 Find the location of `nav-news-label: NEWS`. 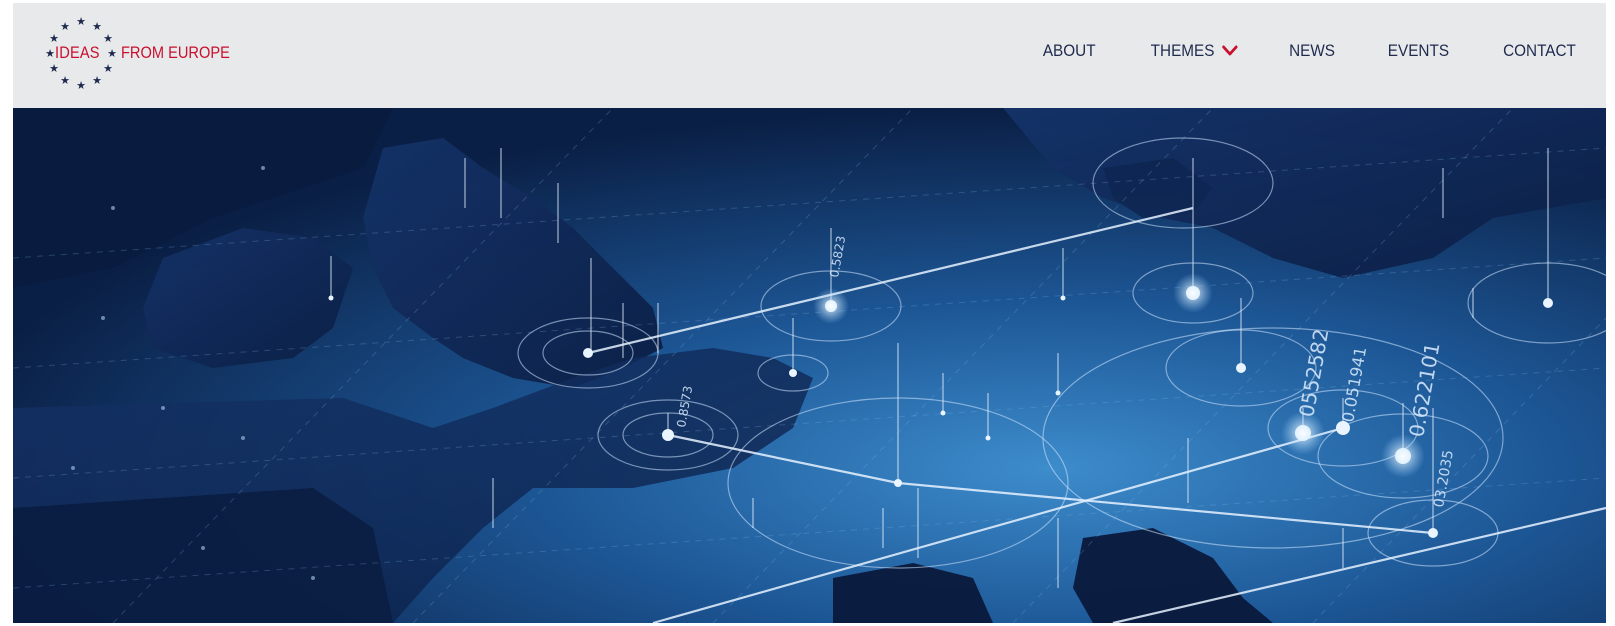

nav-news-label: NEWS is located at coordinates (1312, 50).